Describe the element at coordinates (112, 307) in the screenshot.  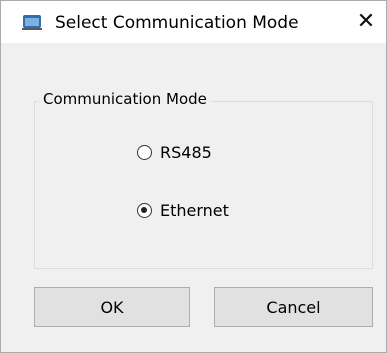
I see `ok-button: OK` at that location.